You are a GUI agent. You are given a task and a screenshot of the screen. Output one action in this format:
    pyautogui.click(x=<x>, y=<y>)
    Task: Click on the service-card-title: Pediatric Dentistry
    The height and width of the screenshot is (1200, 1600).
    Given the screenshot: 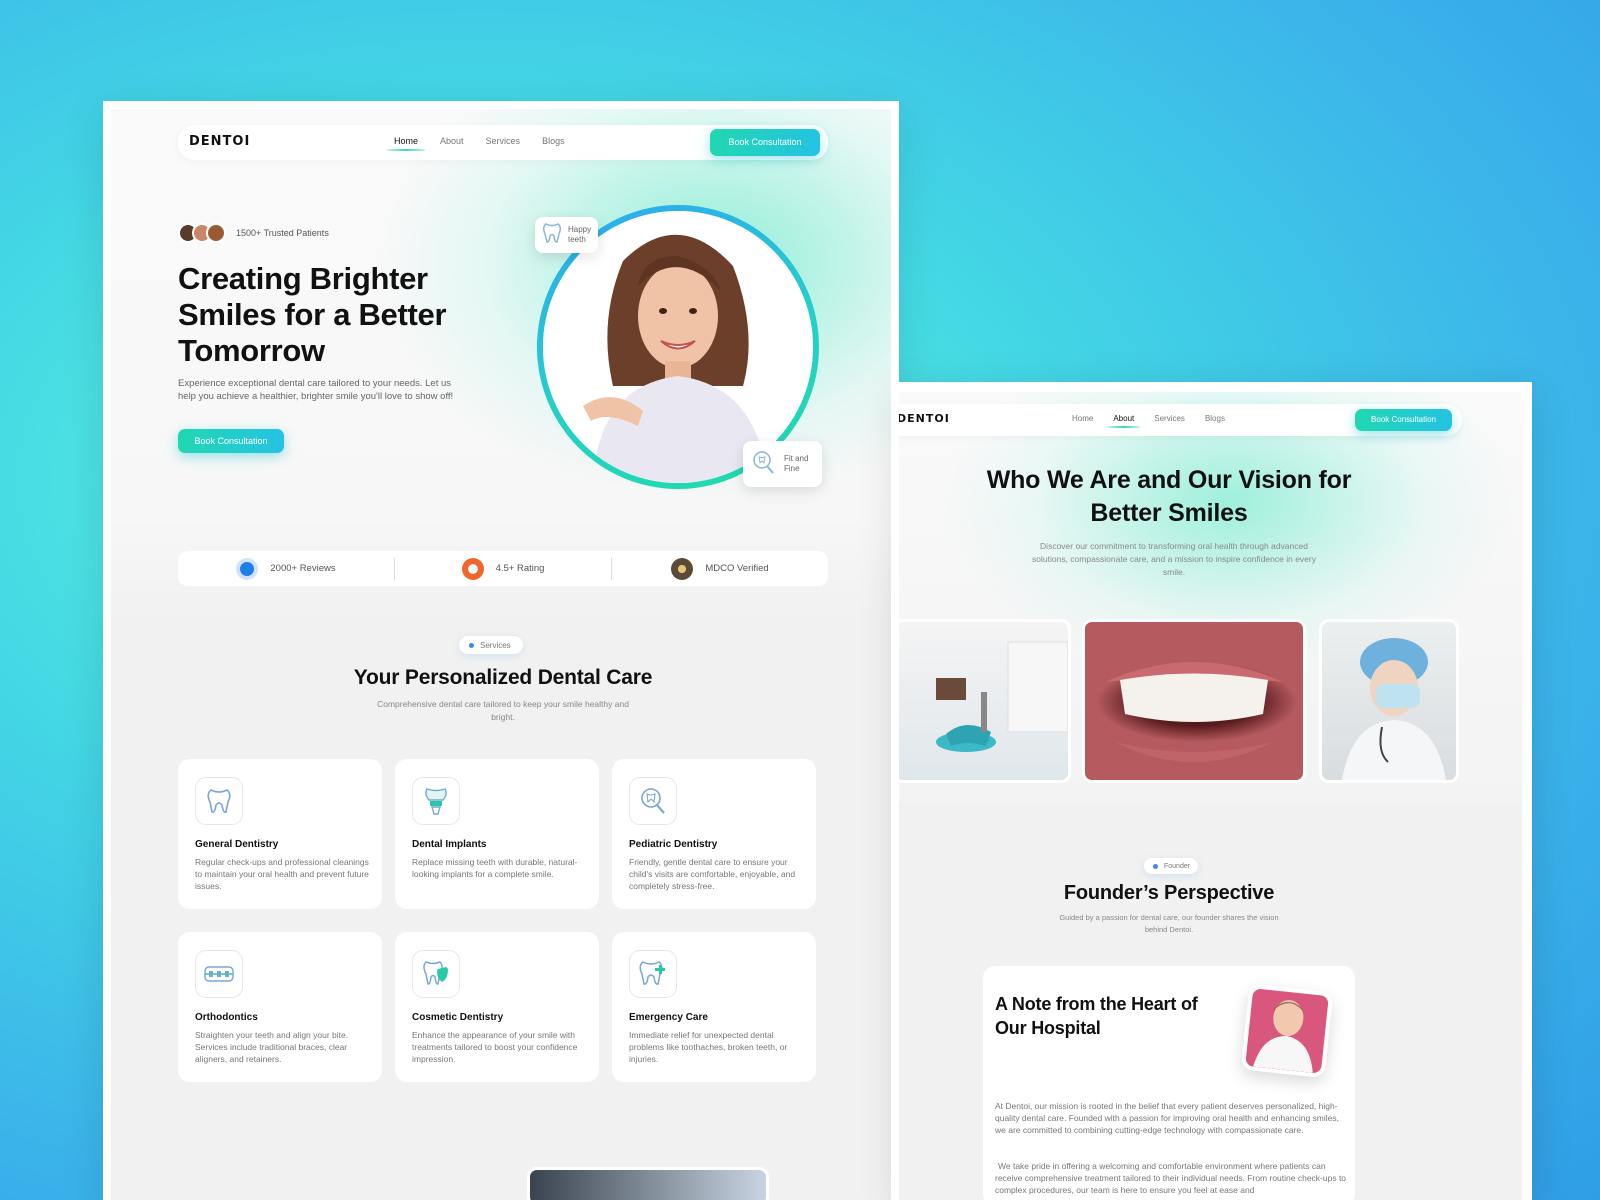 What is the action you would take?
    pyautogui.click(x=673, y=844)
    